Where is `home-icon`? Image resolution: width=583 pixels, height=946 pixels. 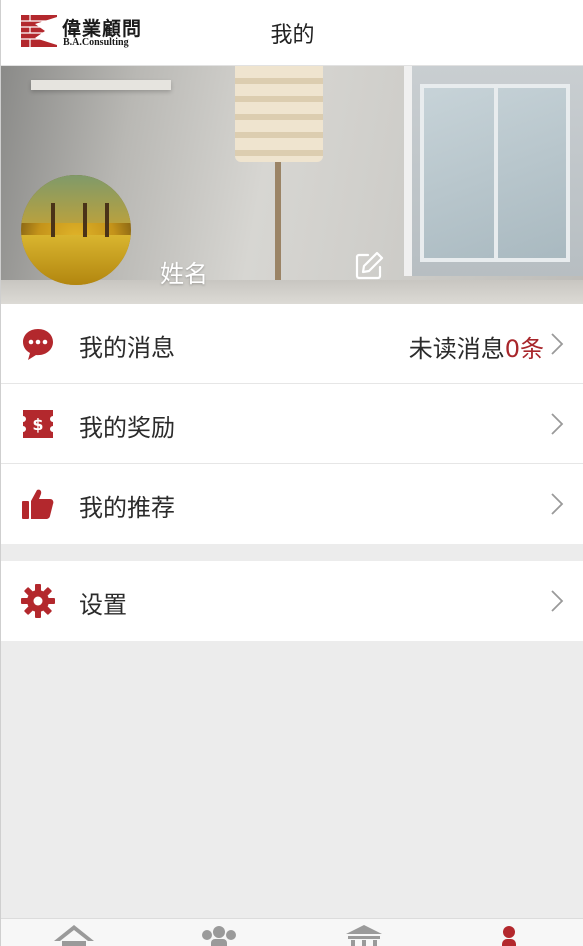 home-icon is located at coordinates (74, 934).